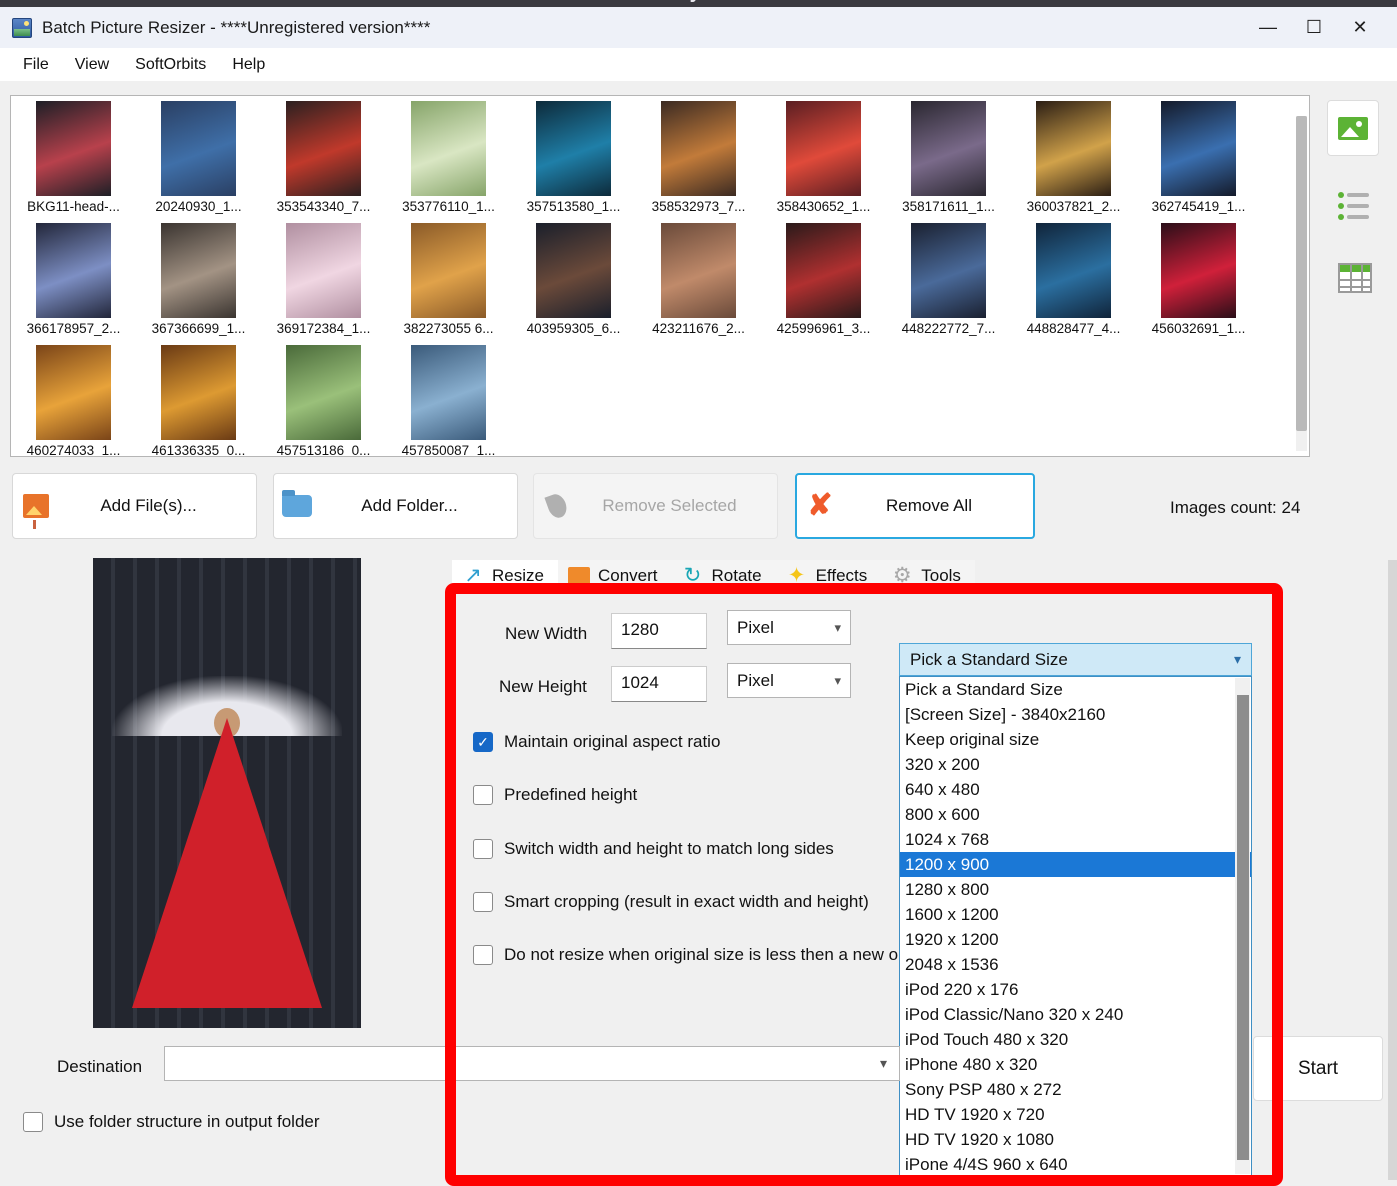  I want to click on dropdown-option: 1200 x 900, so click(1075, 864).